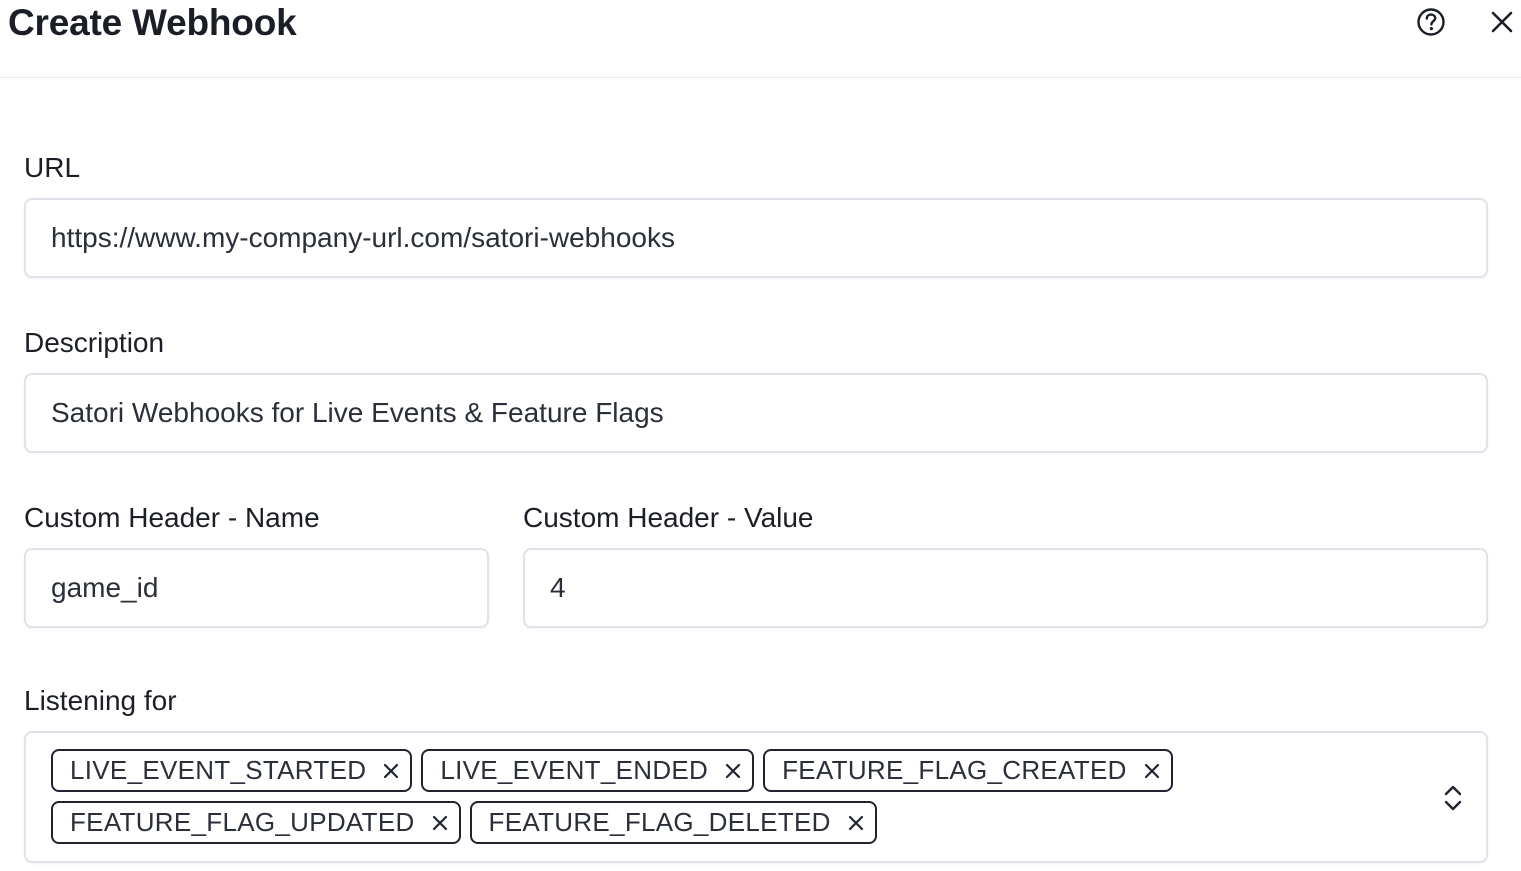  I want to click on custom-header-name-input, so click(256, 588).